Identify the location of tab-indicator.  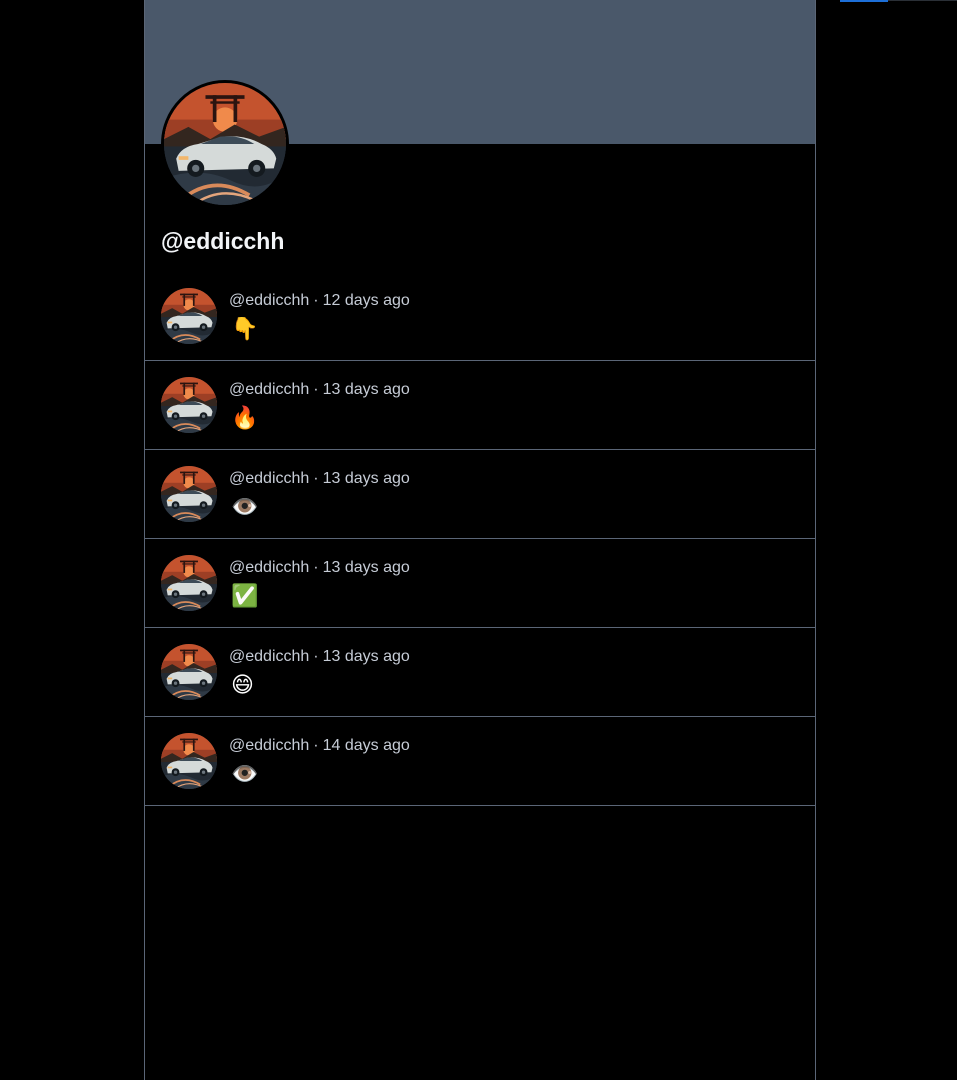
(864, 1).